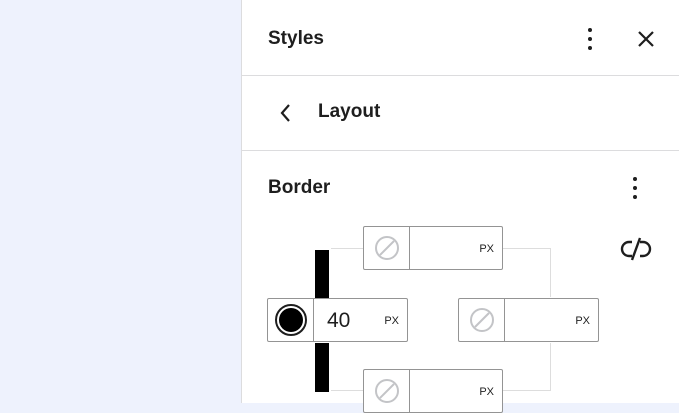  I want to click on border-left-control: 40 PX, so click(337, 320).